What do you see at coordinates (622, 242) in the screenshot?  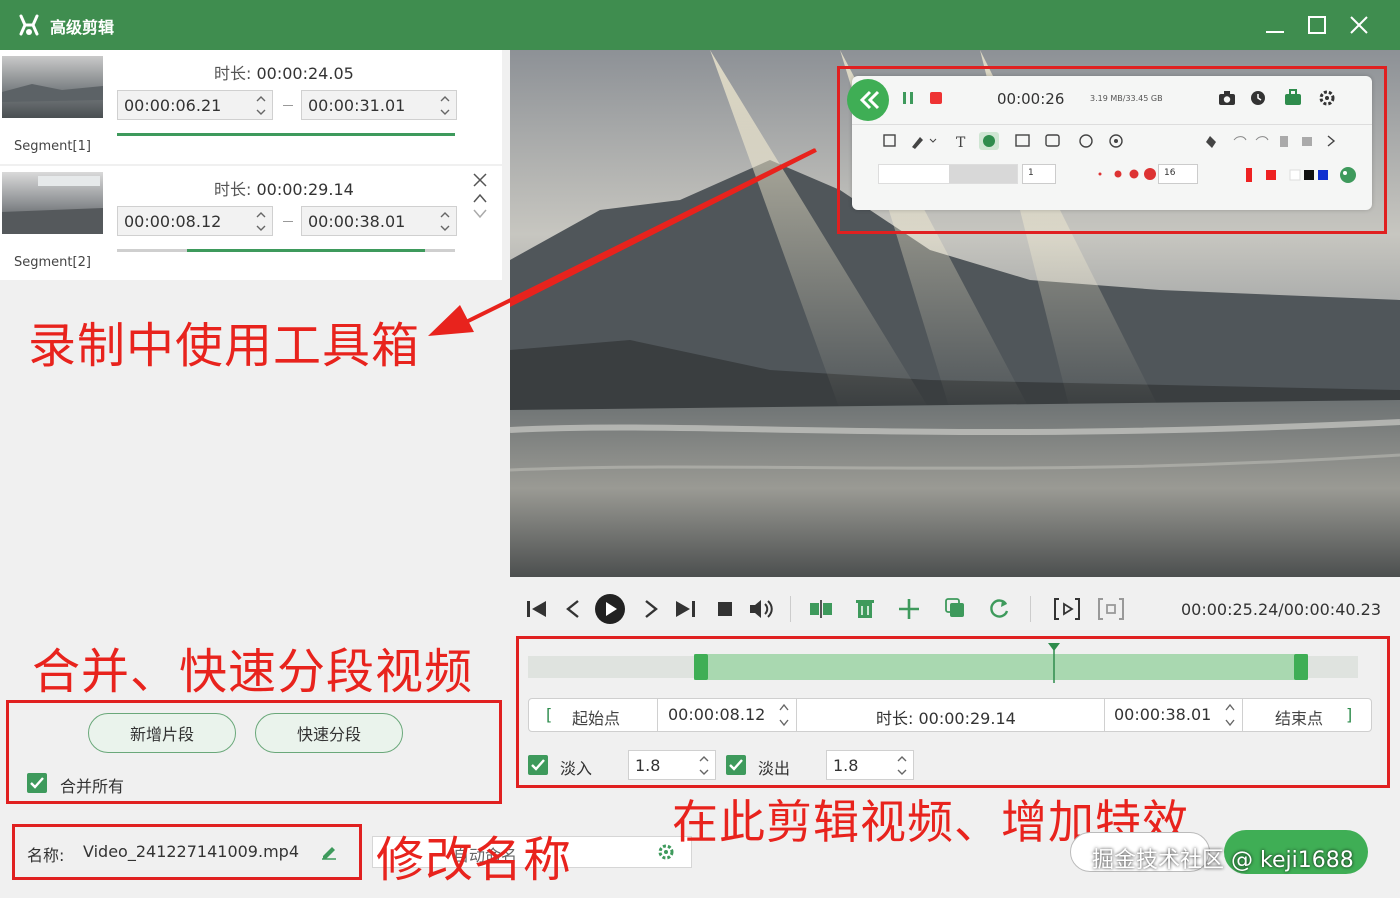 I see `annotation-arrow` at bounding box center [622, 242].